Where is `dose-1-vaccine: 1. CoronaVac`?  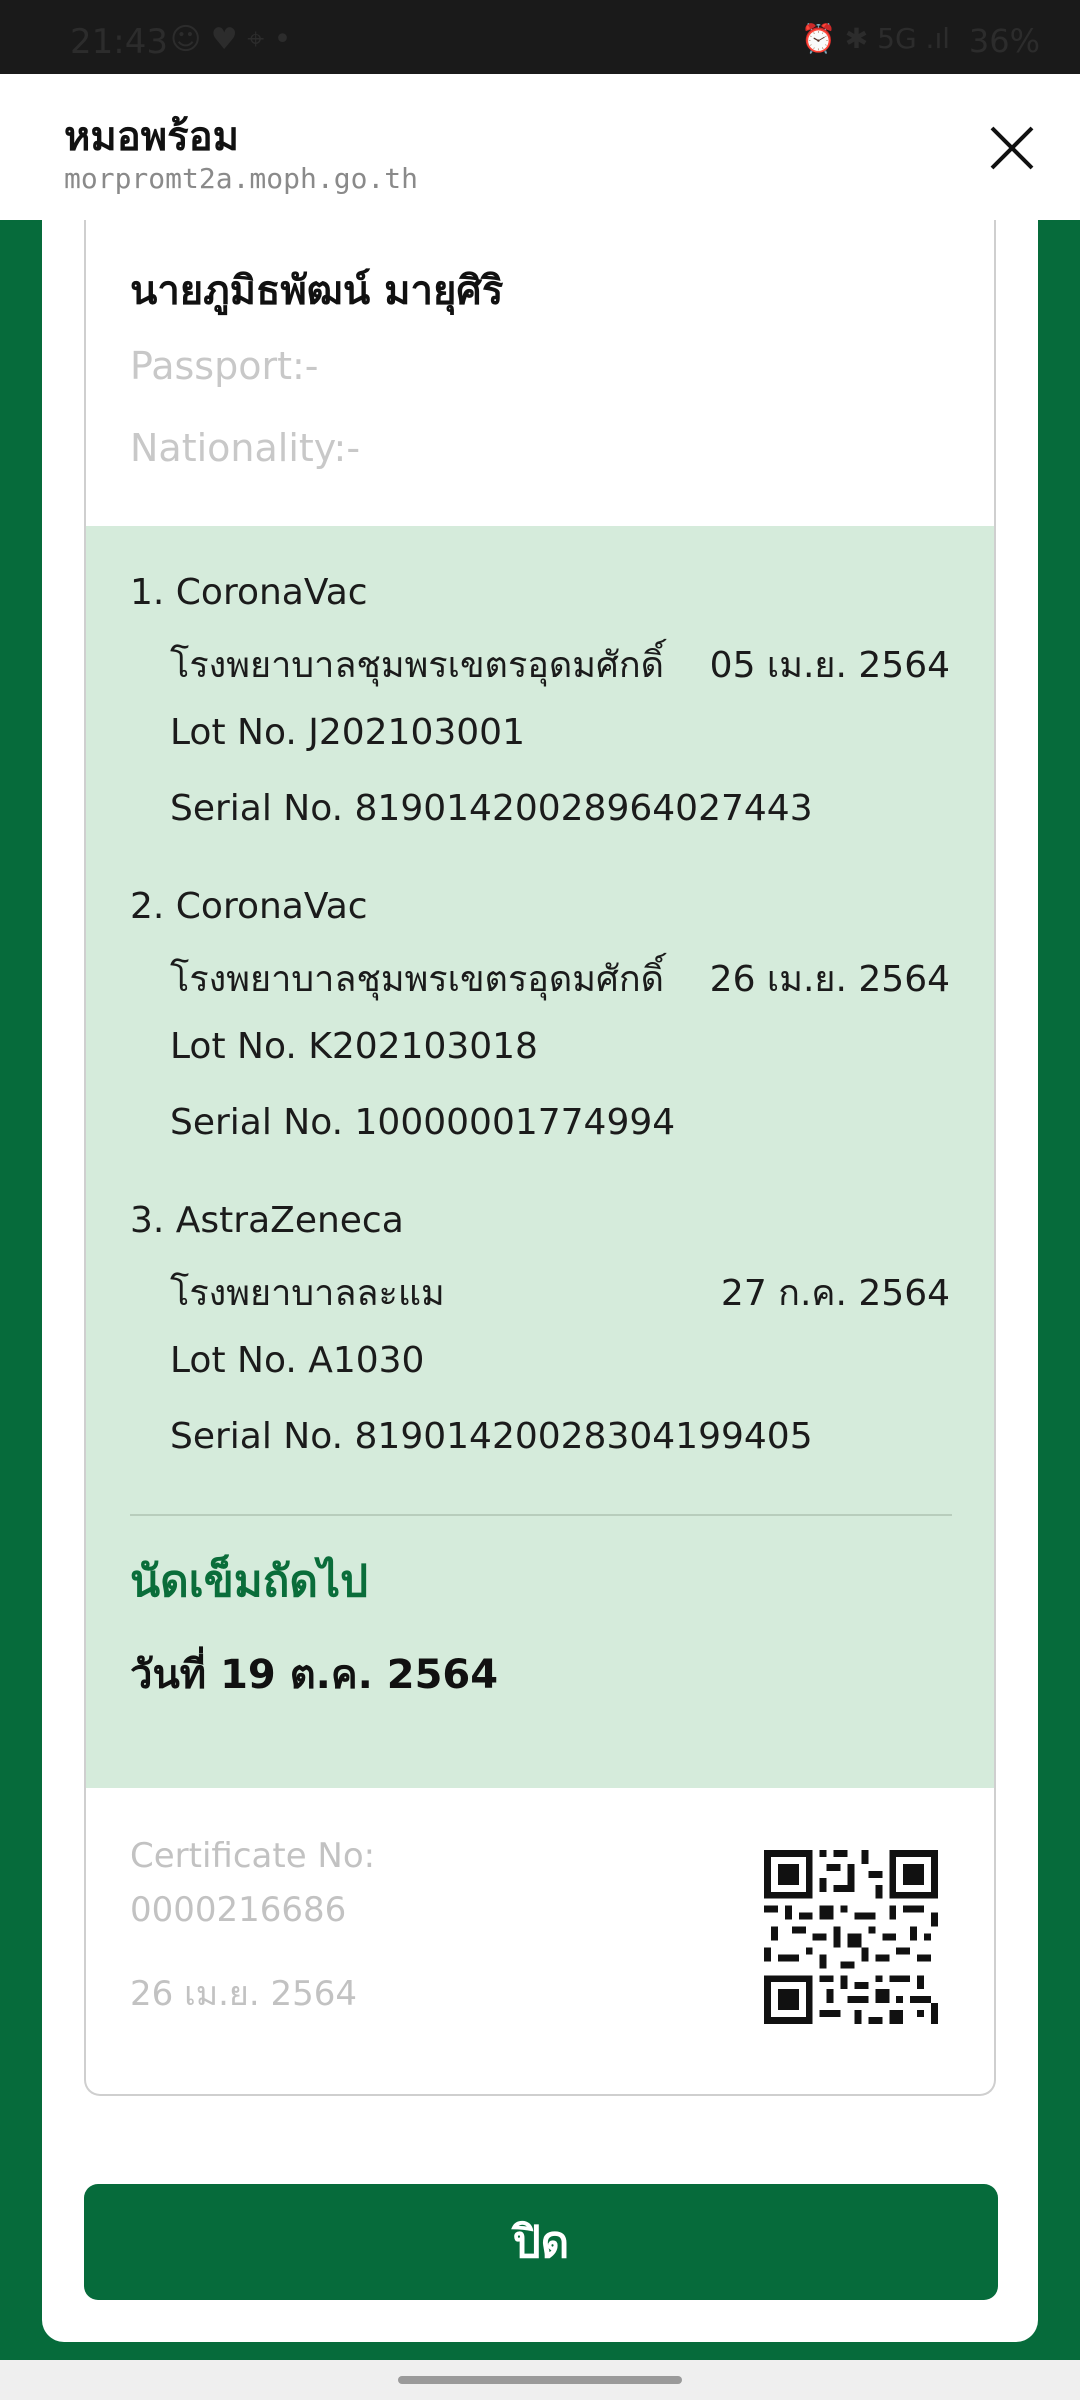 dose-1-vaccine: 1. CoronaVac is located at coordinates (249, 592).